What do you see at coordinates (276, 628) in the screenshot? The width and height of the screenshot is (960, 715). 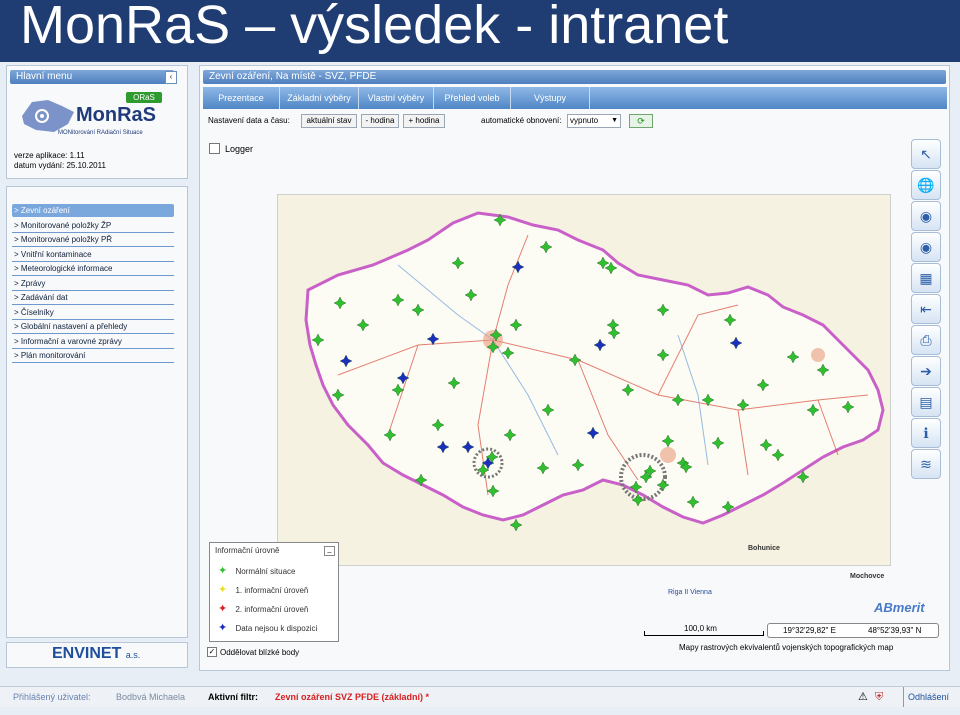 I see `legend-item-label: Data nejsou k dispozici` at bounding box center [276, 628].